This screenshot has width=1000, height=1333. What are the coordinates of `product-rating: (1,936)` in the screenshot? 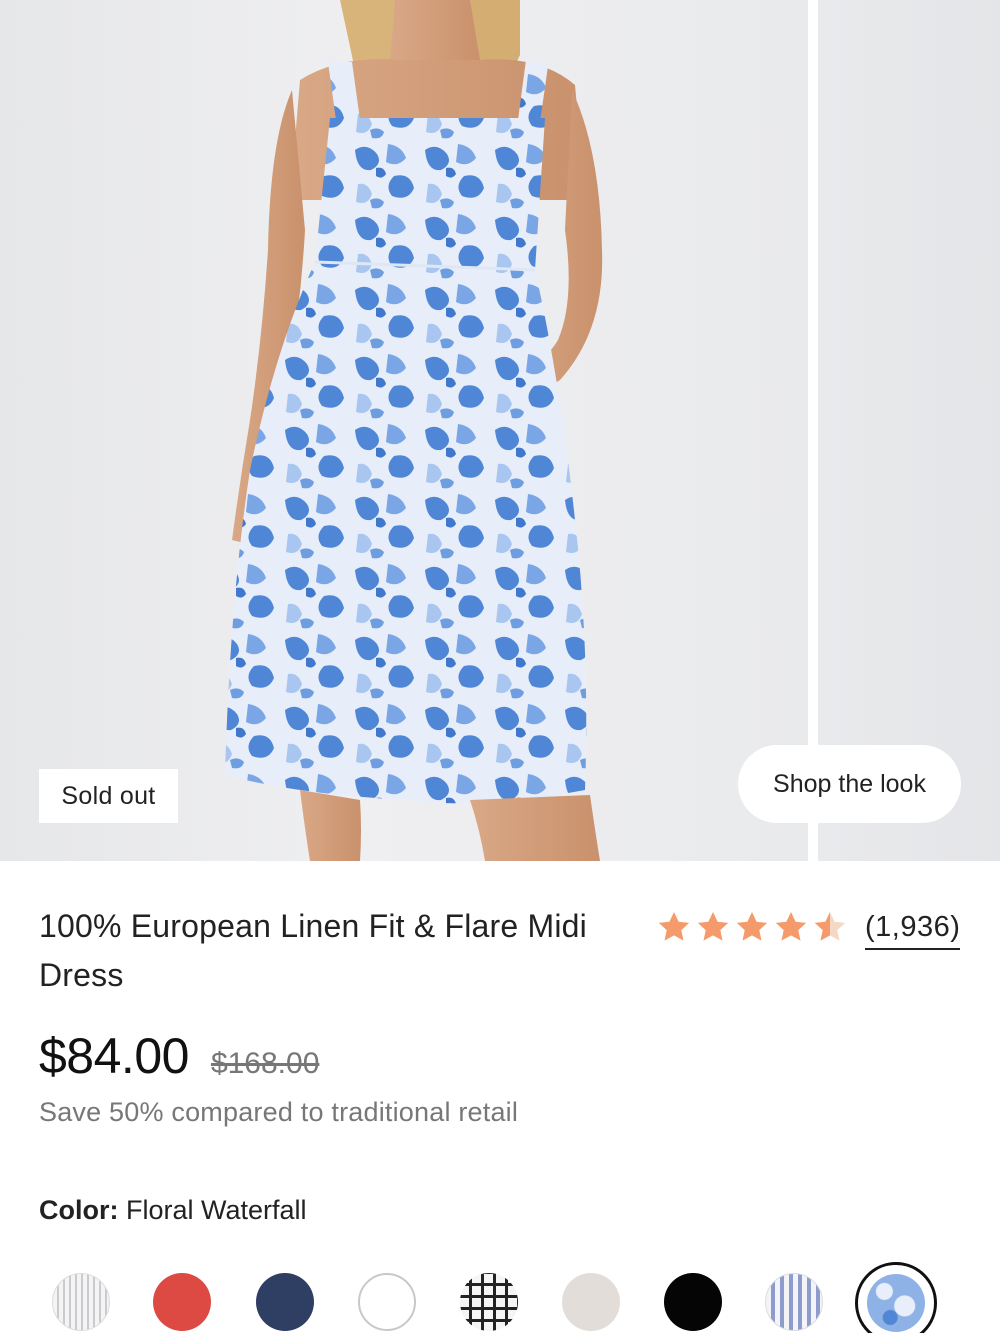 It's located at (808, 927).